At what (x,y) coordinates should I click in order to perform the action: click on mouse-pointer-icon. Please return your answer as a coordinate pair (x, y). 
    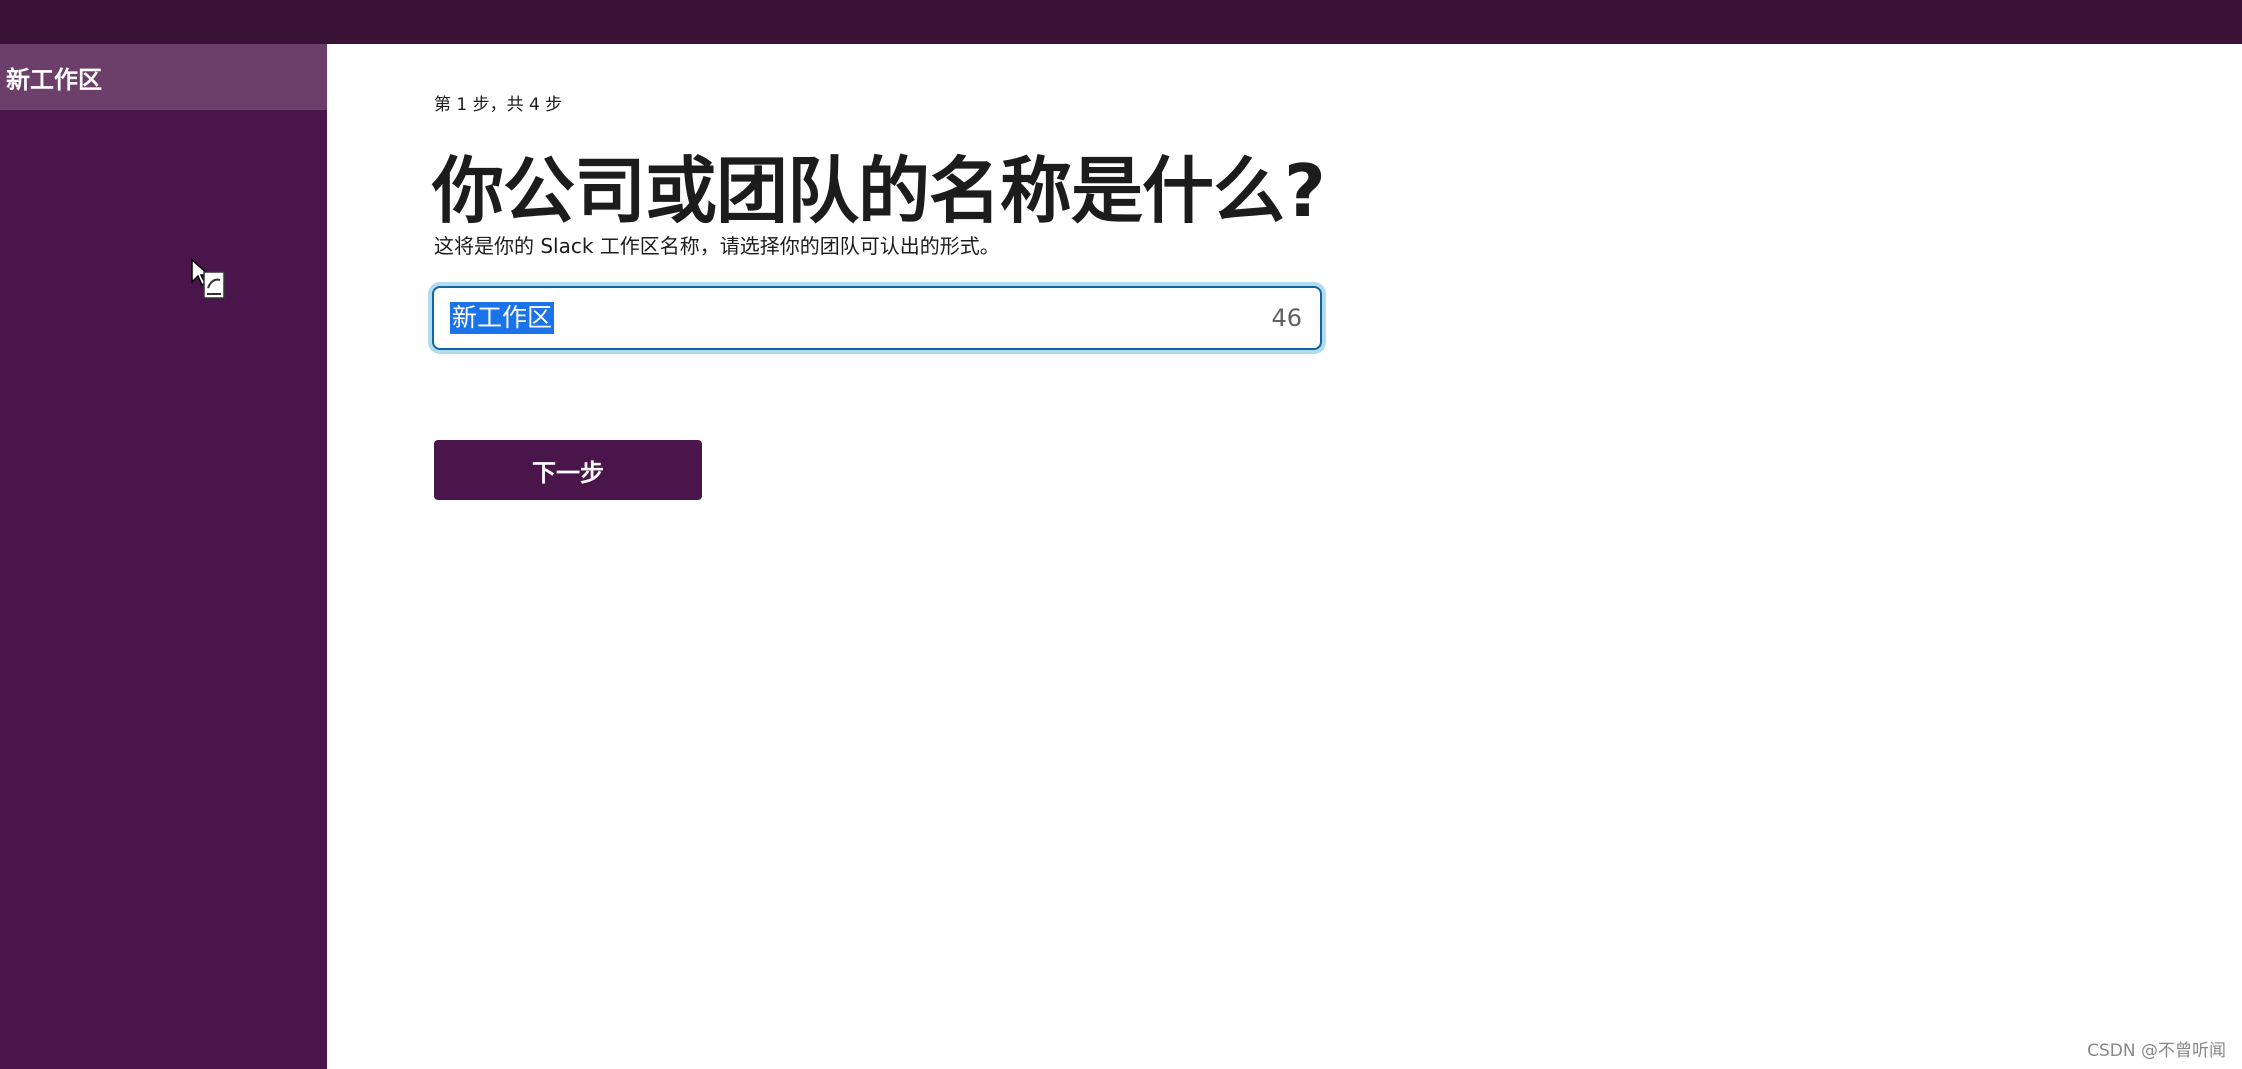
    Looking at the image, I should click on (208, 278).